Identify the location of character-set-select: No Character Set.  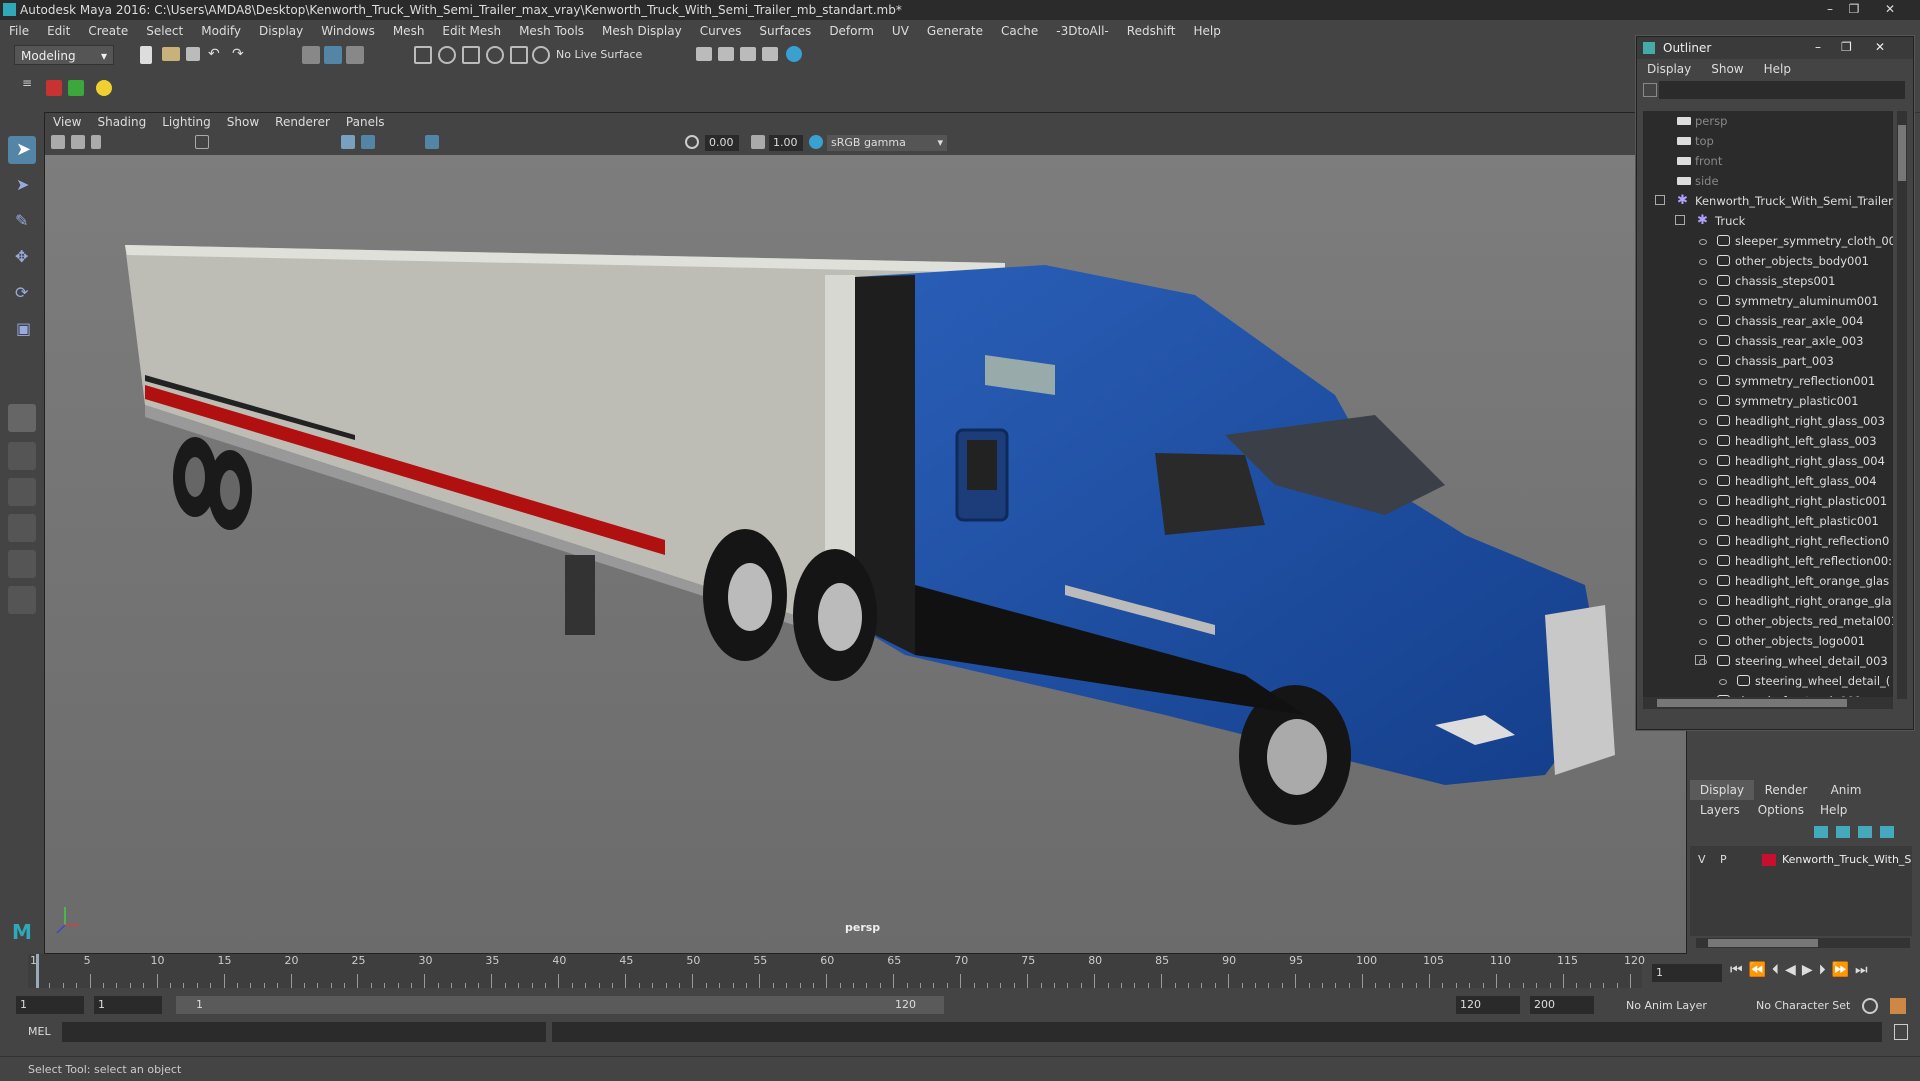
(1803, 1005).